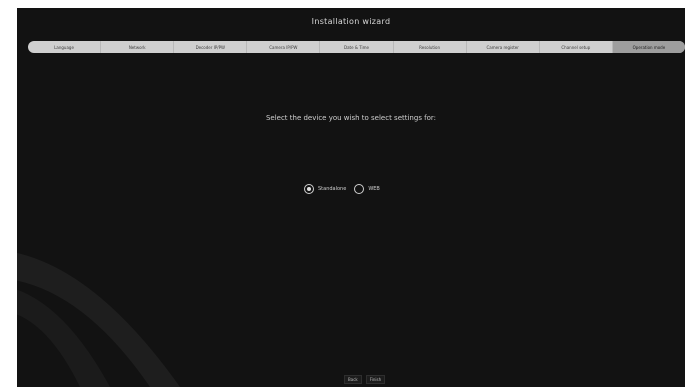  I want to click on option-standalone-label: Standalone, so click(332, 189).